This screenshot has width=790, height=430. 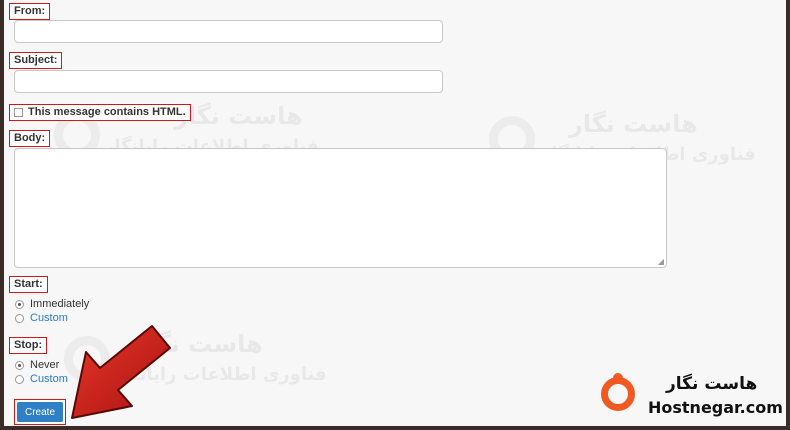 I want to click on subject-label: Subject:, so click(x=36, y=60).